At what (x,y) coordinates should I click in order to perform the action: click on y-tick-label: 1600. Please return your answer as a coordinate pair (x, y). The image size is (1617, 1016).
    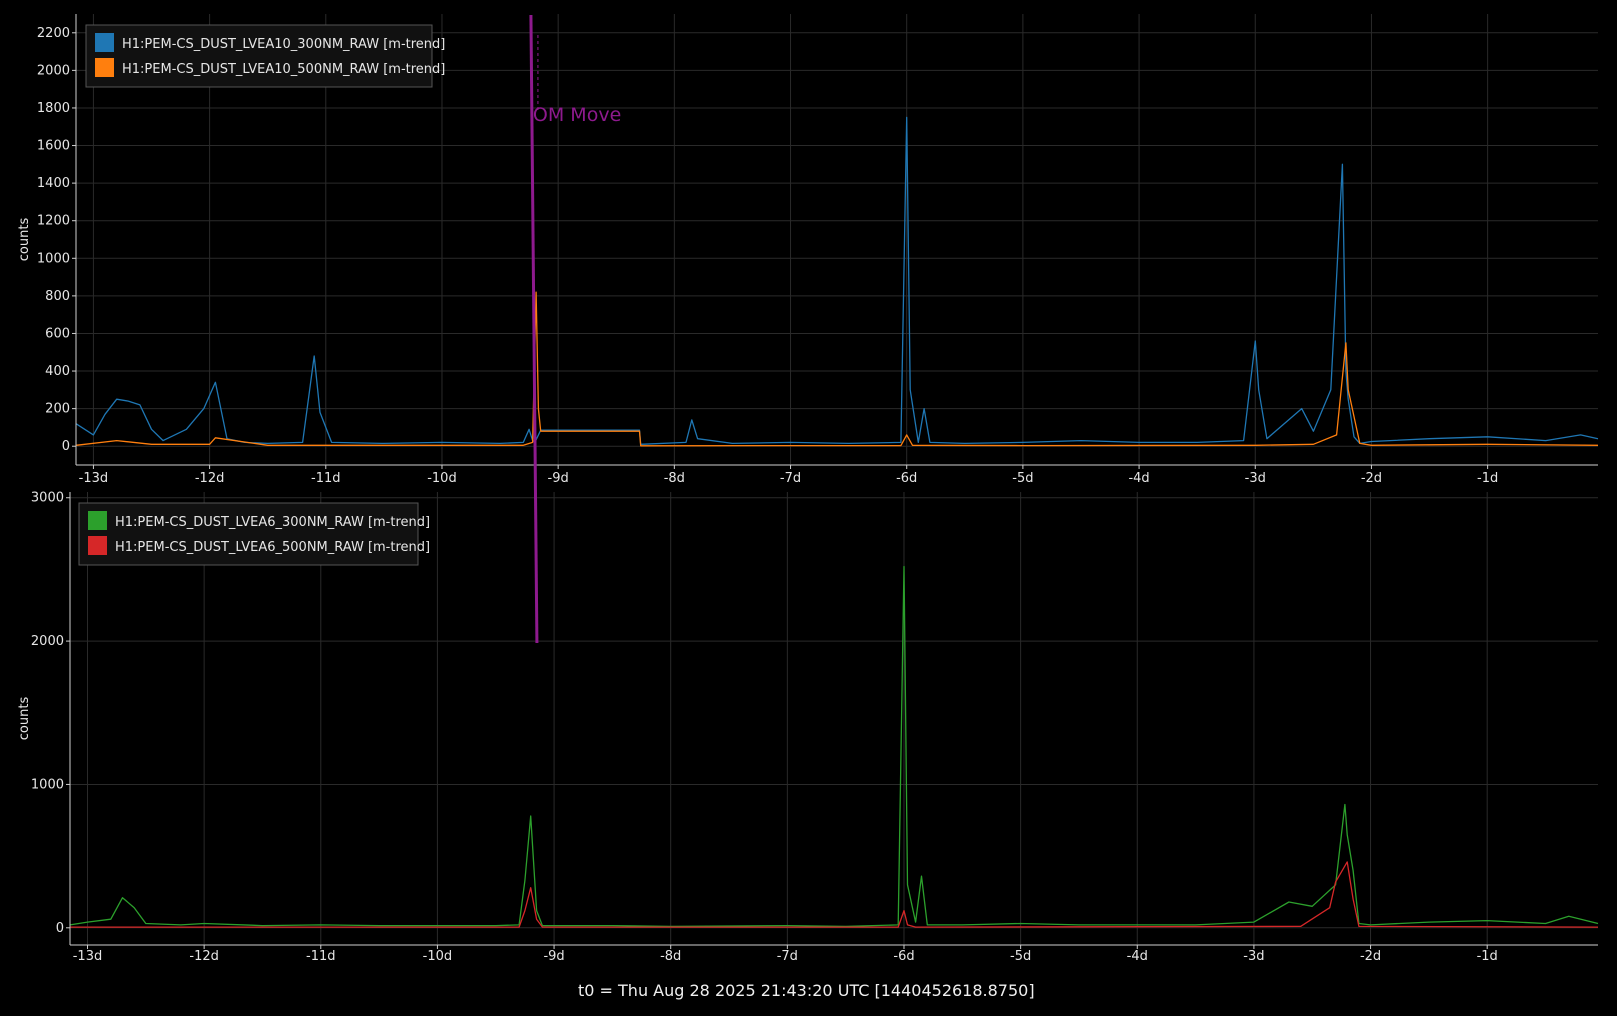
    Looking at the image, I should click on (53, 146).